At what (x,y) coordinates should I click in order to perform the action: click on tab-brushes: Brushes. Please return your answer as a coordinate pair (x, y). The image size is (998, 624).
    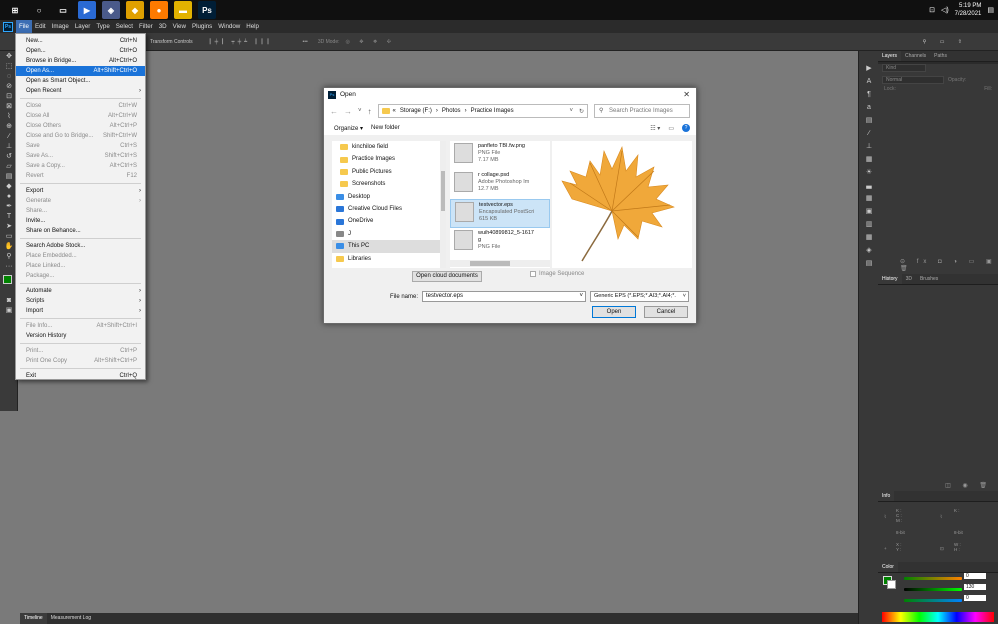
    Looking at the image, I should click on (929, 279).